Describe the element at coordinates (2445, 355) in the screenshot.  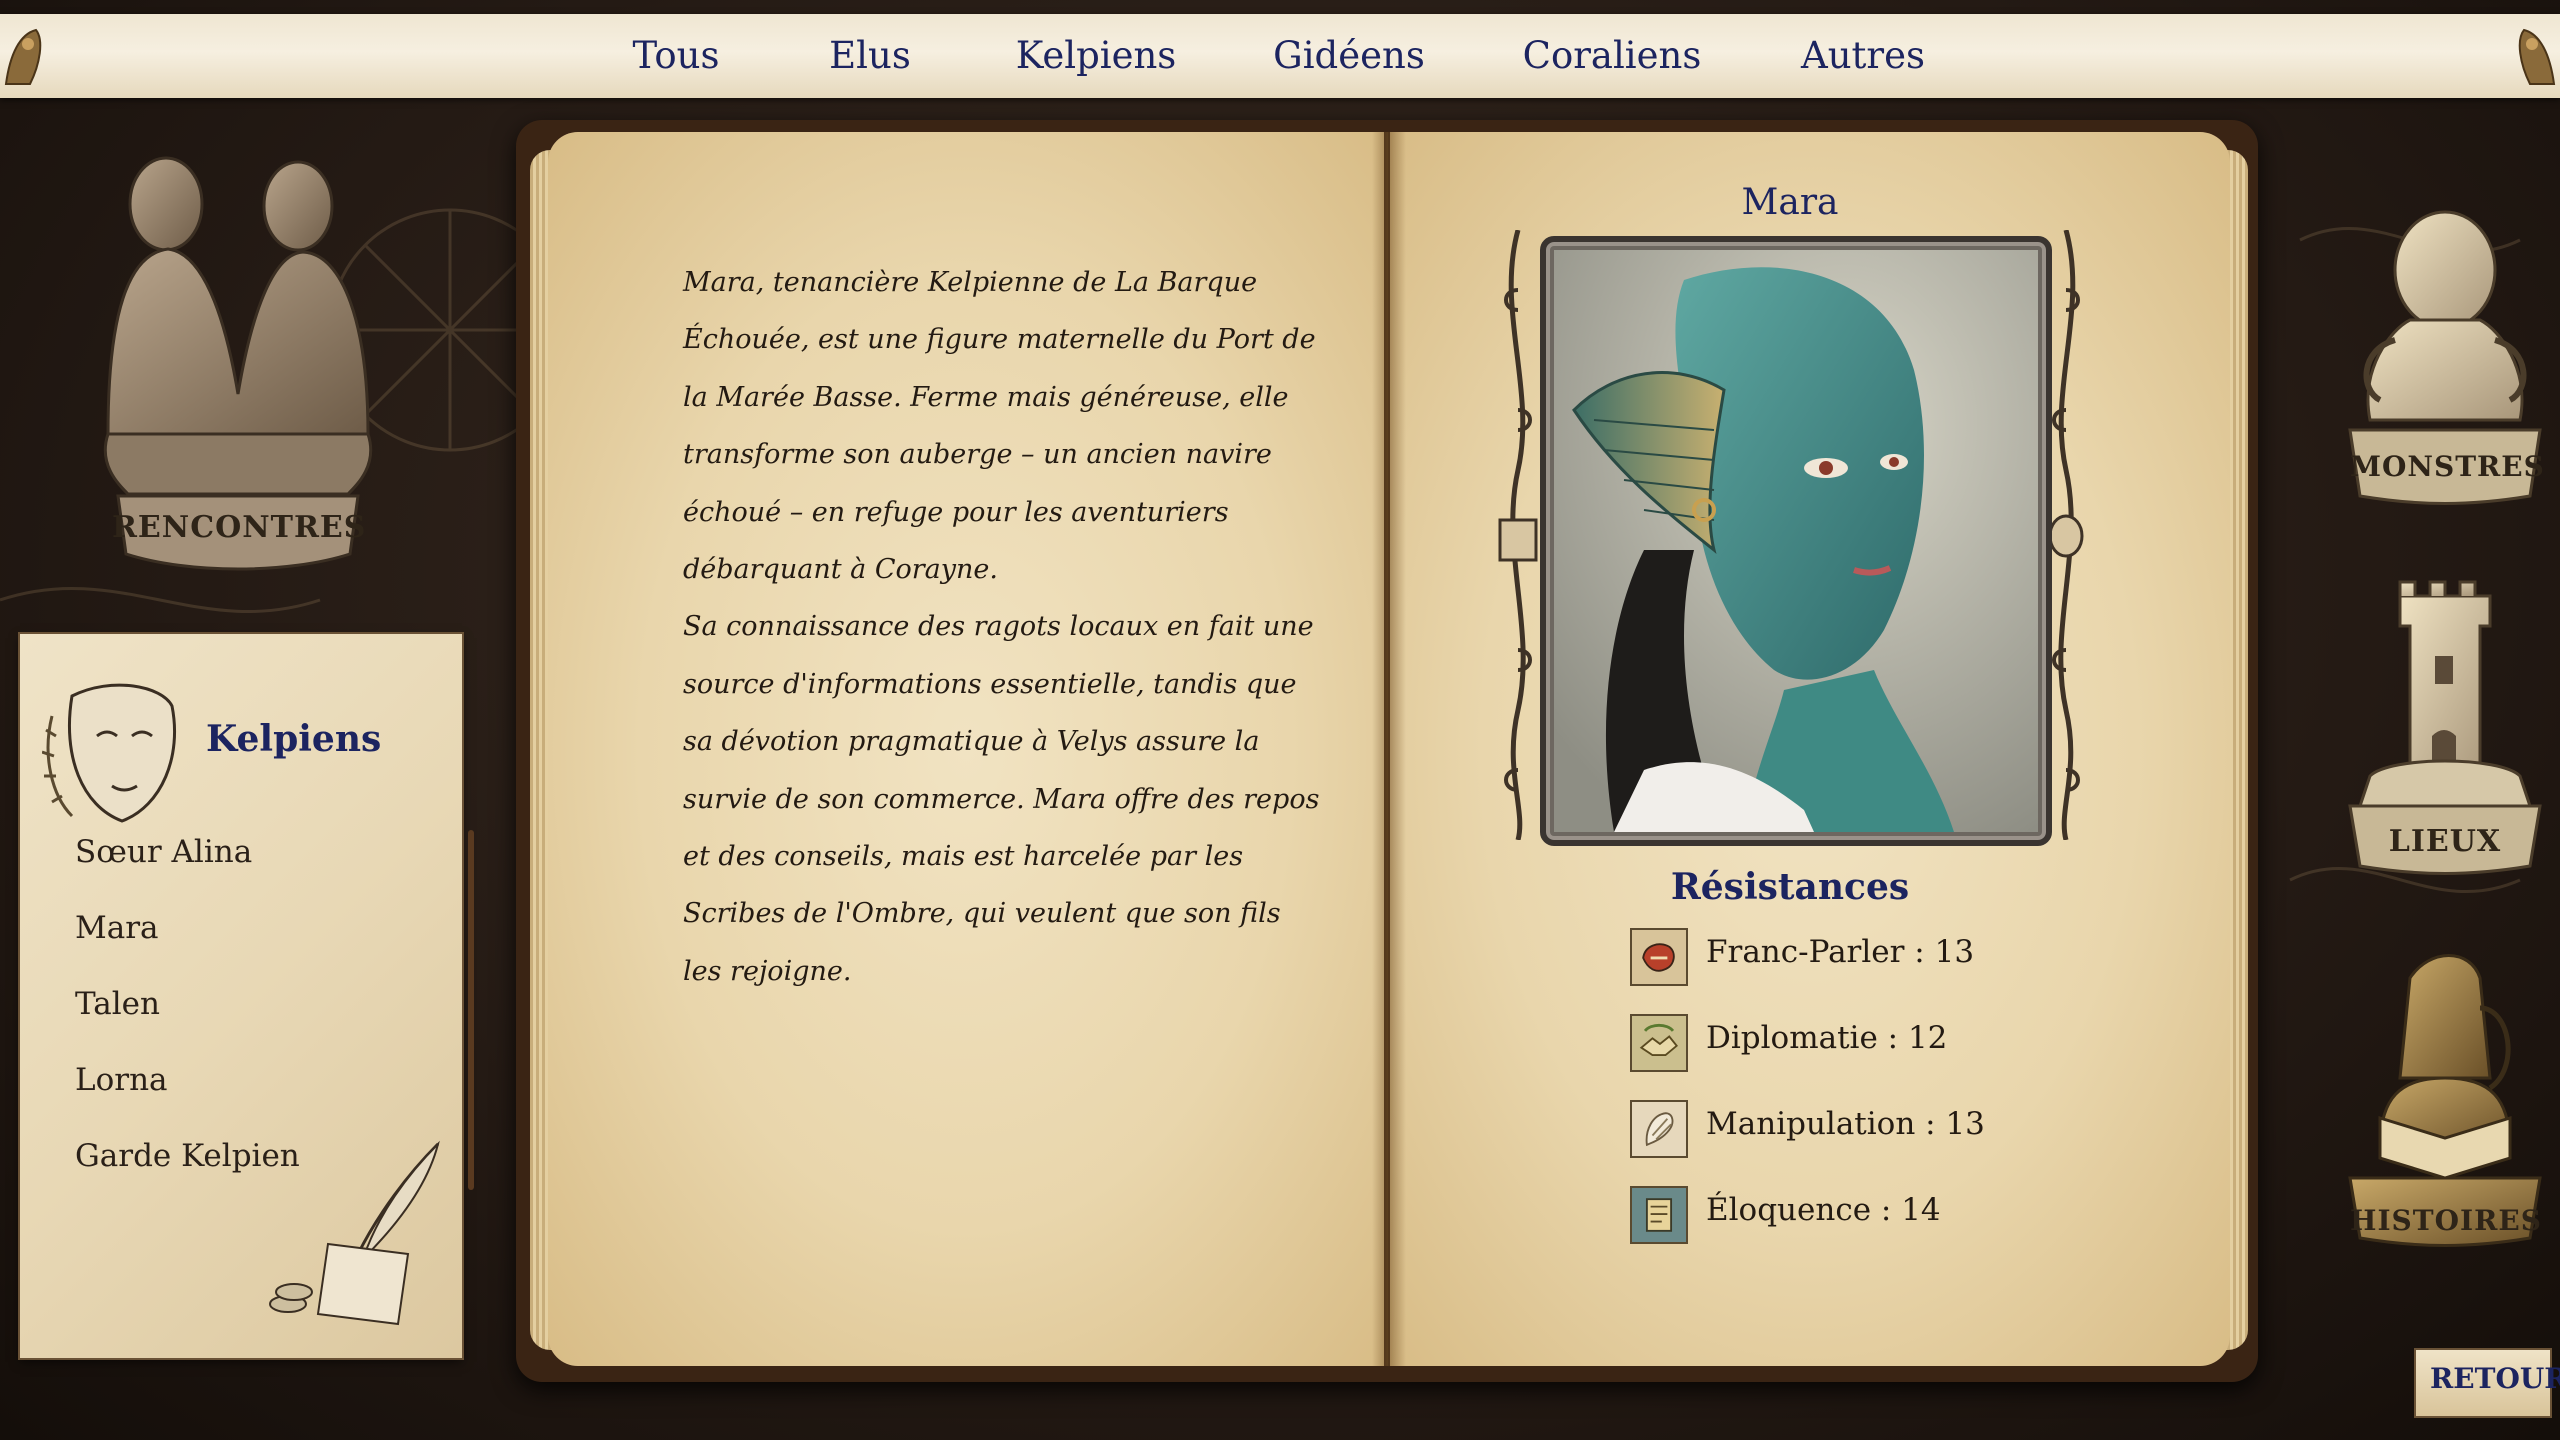
I see `monsters-statue-button: MONSTRES` at that location.